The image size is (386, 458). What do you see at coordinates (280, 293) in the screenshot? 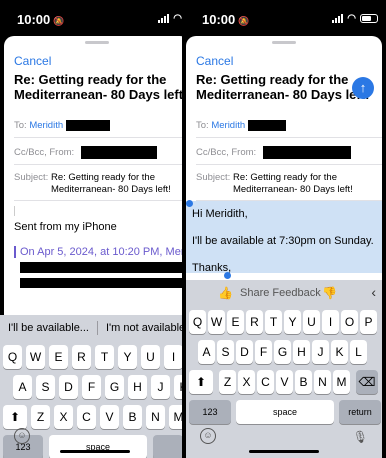
I see `share-feedback-label: Share Feedback` at bounding box center [280, 293].